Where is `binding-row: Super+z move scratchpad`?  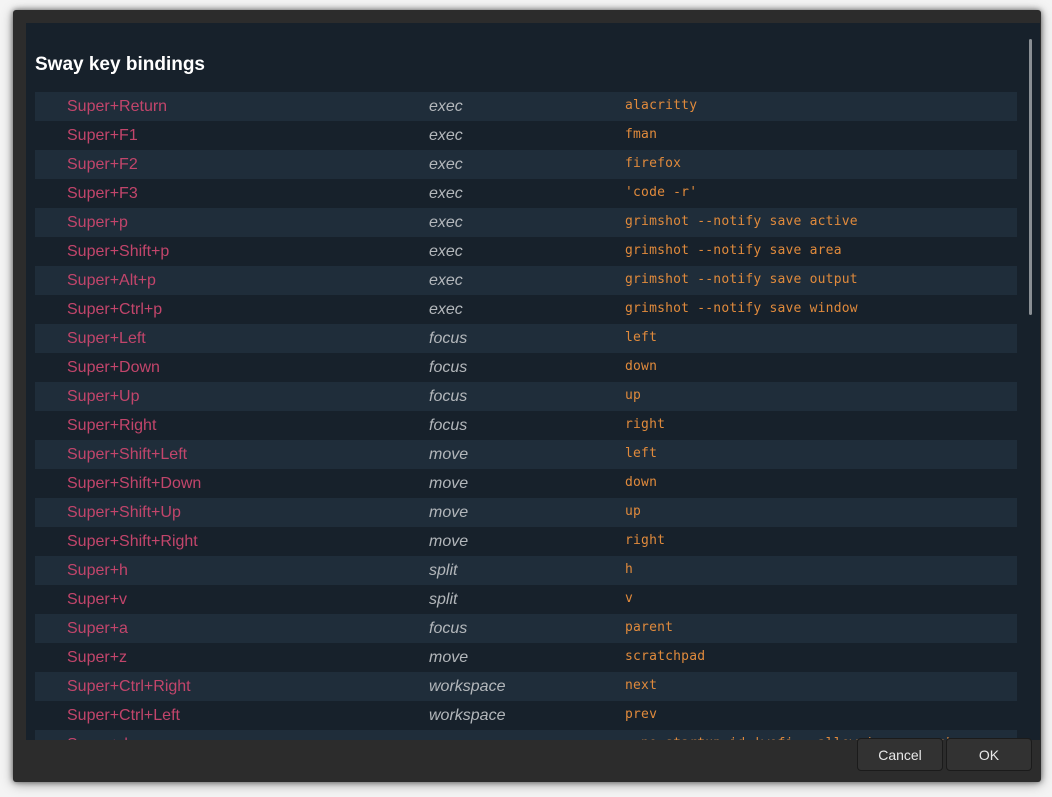
binding-row: Super+z move scratchpad is located at coordinates (526, 657).